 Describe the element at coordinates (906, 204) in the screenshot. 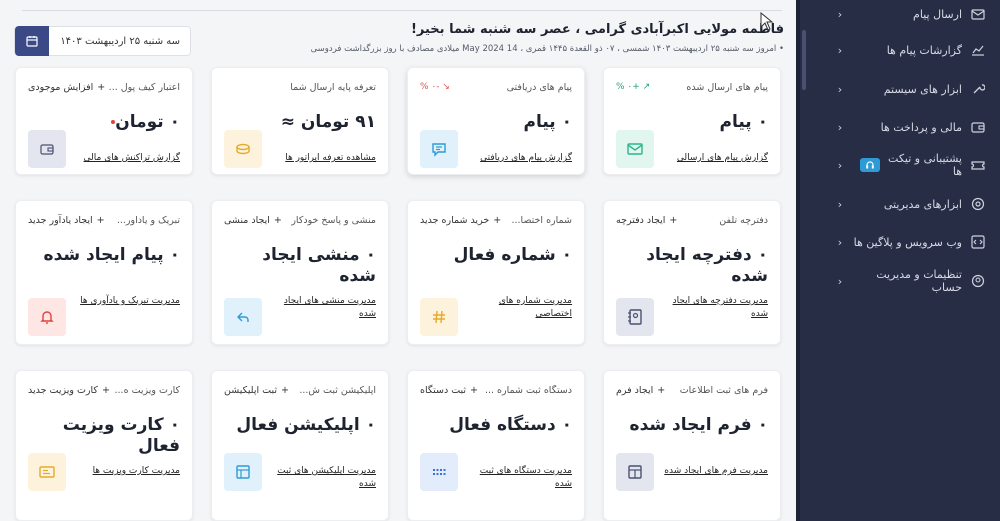

I see `sidebar-item-5: ابزارهای مدیریتی ‹` at that location.